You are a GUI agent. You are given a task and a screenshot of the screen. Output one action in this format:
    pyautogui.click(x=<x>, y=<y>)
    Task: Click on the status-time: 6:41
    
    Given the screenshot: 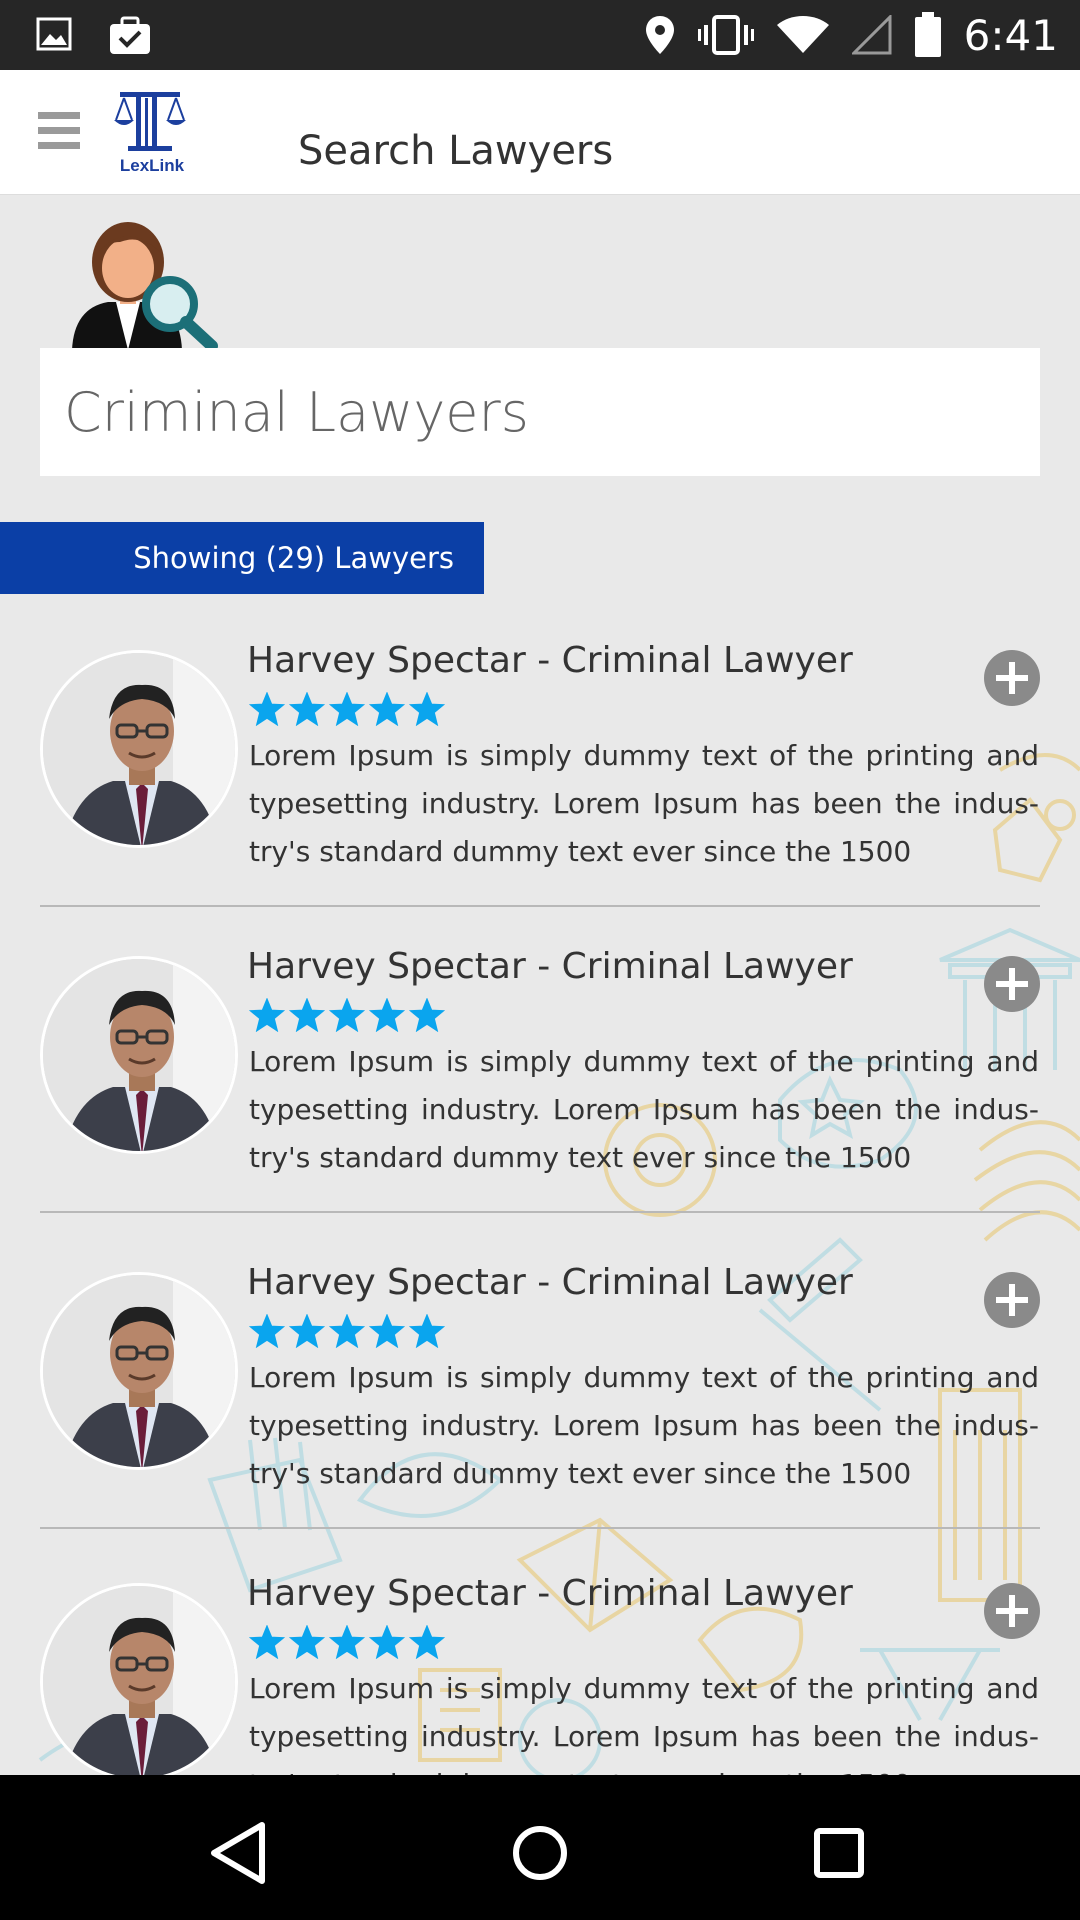 What is the action you would take?
    pyautogui.click(x=1010, y=35)
    